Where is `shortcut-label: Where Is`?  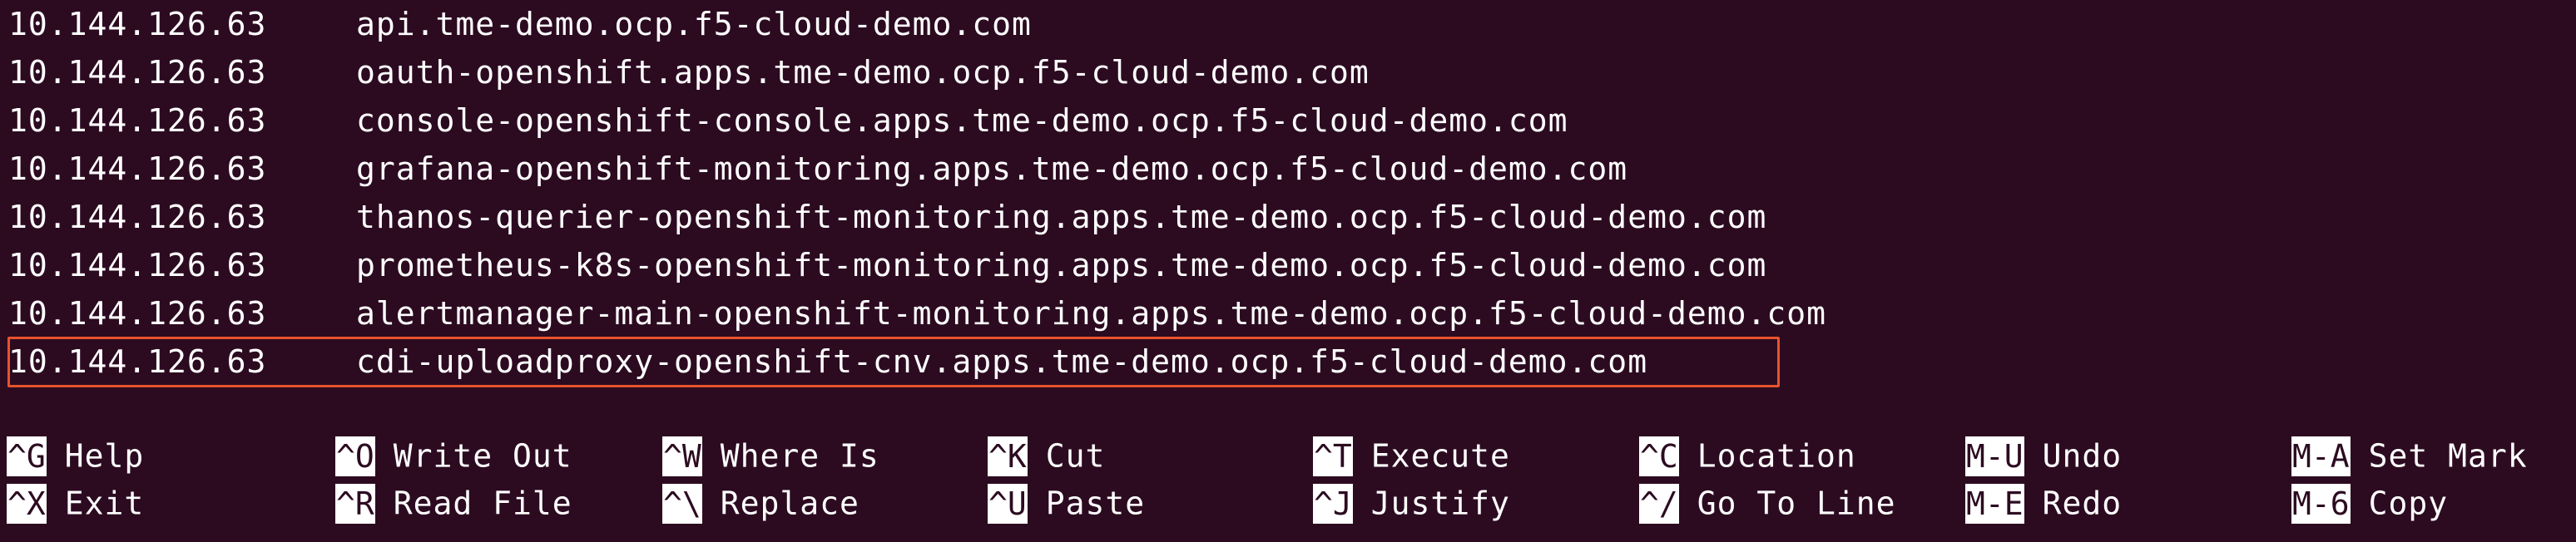 shortcut-label: Where Is is located at coordinates (800, 456).